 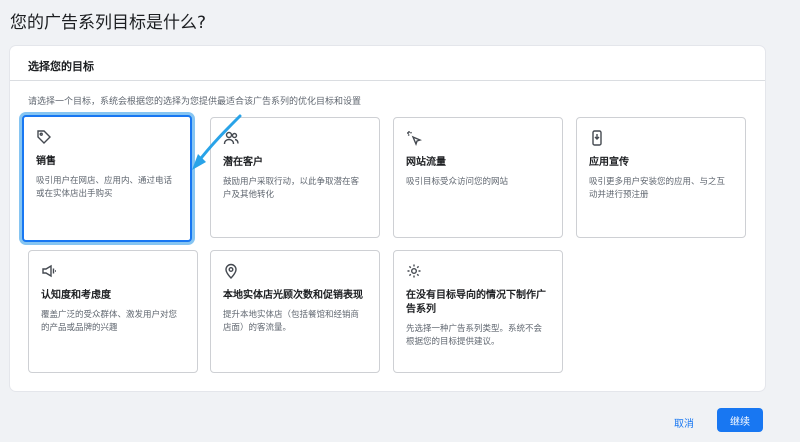 What do you see at coordinates (44, 137) in the screenshot?
I see `tag-icon` at bounding box center [44, 137].